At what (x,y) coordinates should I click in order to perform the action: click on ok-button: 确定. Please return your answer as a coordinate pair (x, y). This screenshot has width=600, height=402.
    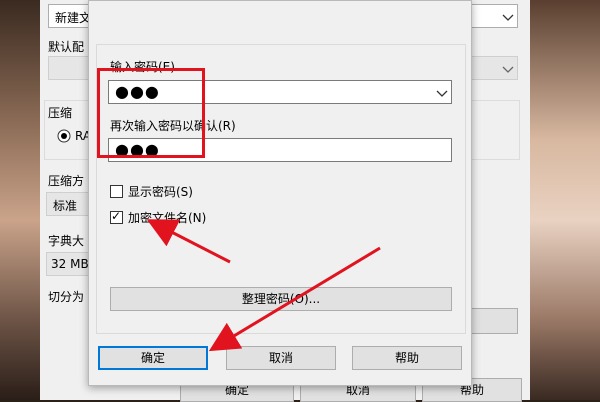
    Looking at the image, I should click on (153, 358).